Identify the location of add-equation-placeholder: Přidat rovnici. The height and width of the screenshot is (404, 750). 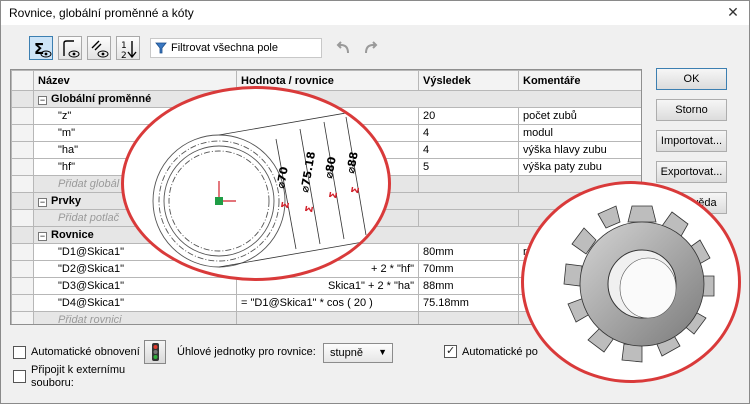
(135, 317).